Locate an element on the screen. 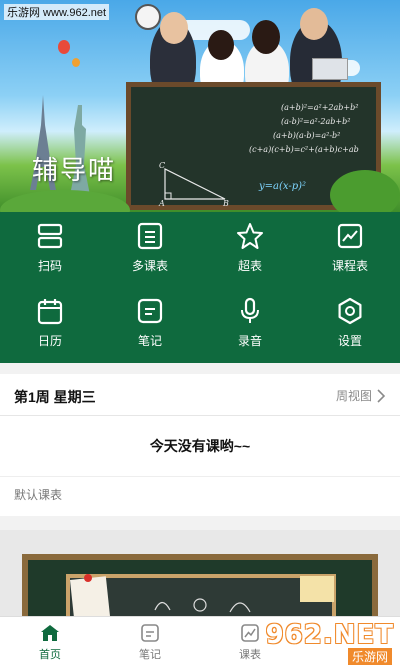 This screenshot has height=666, width=400. chart-icon is located at coordinates (350, 236).